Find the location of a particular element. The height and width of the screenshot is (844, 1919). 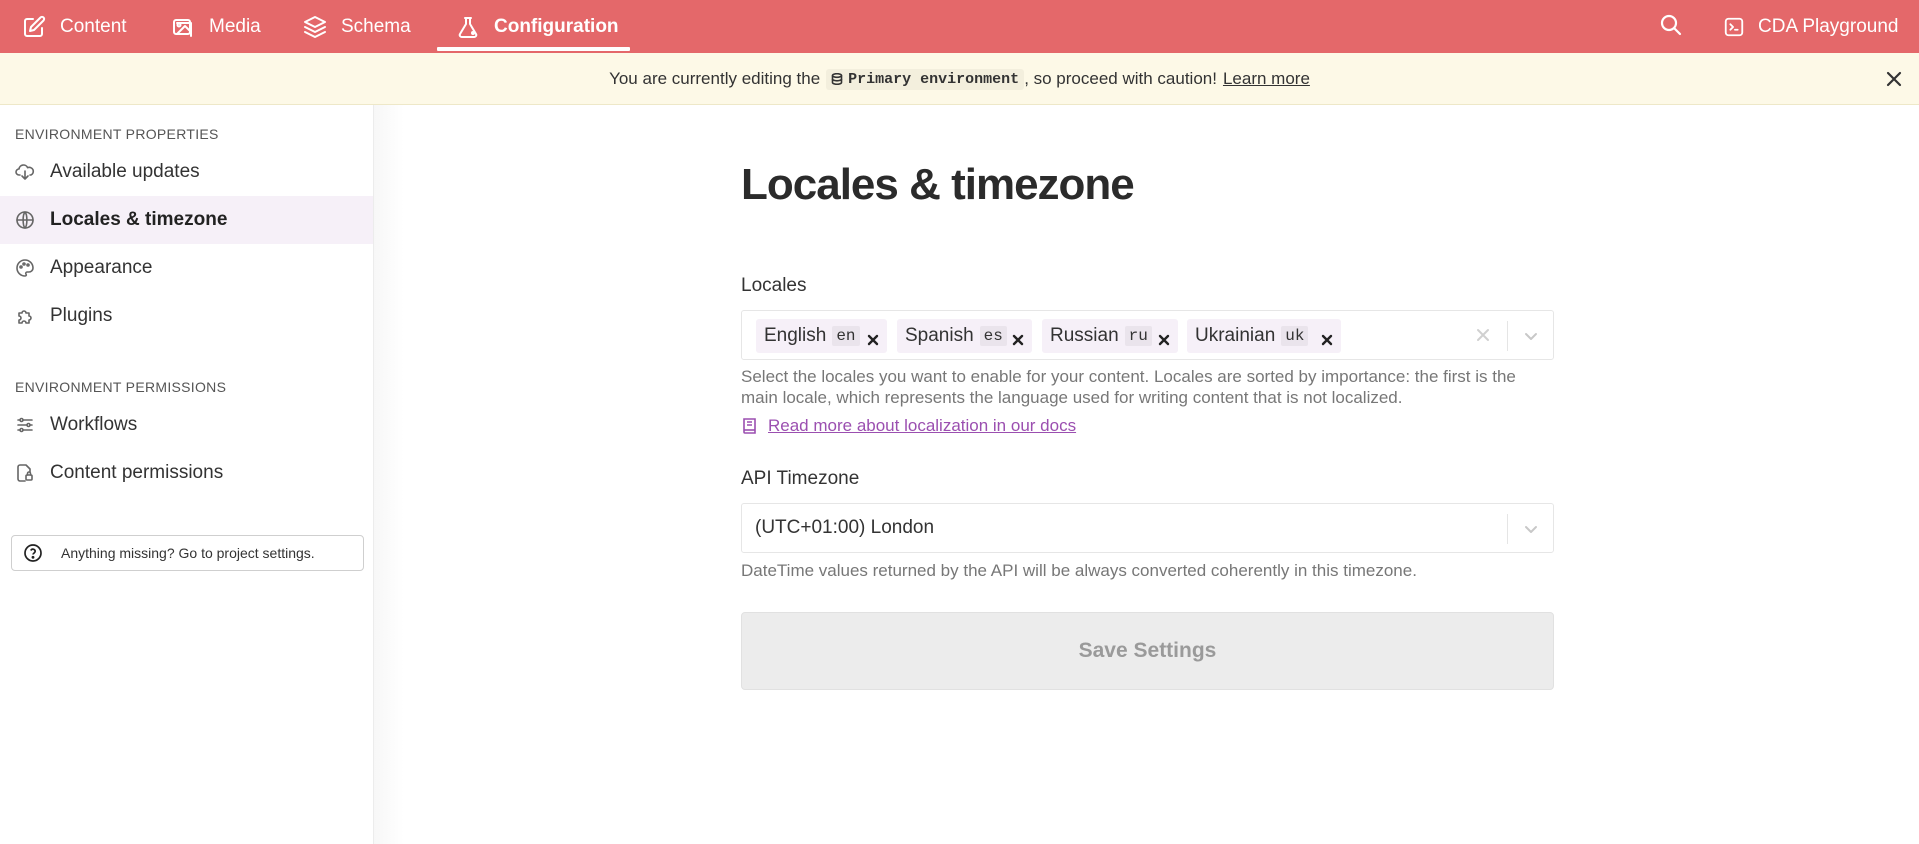

nav-tab-label: Schema is located at coordinates (376, 26).